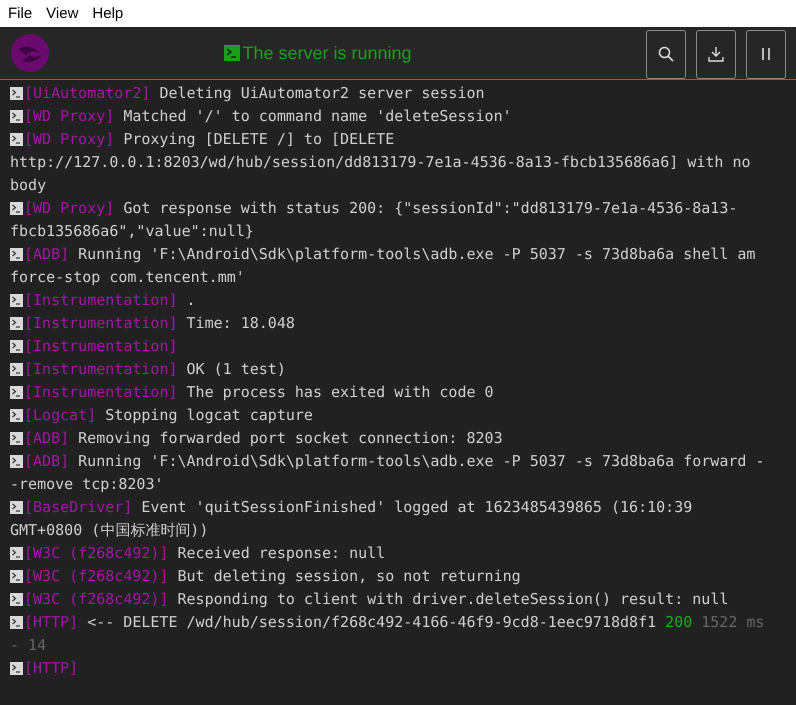 The image size is (796, 705). I want to click on log-message: But deleting session, so not returning, so click(349, 576).